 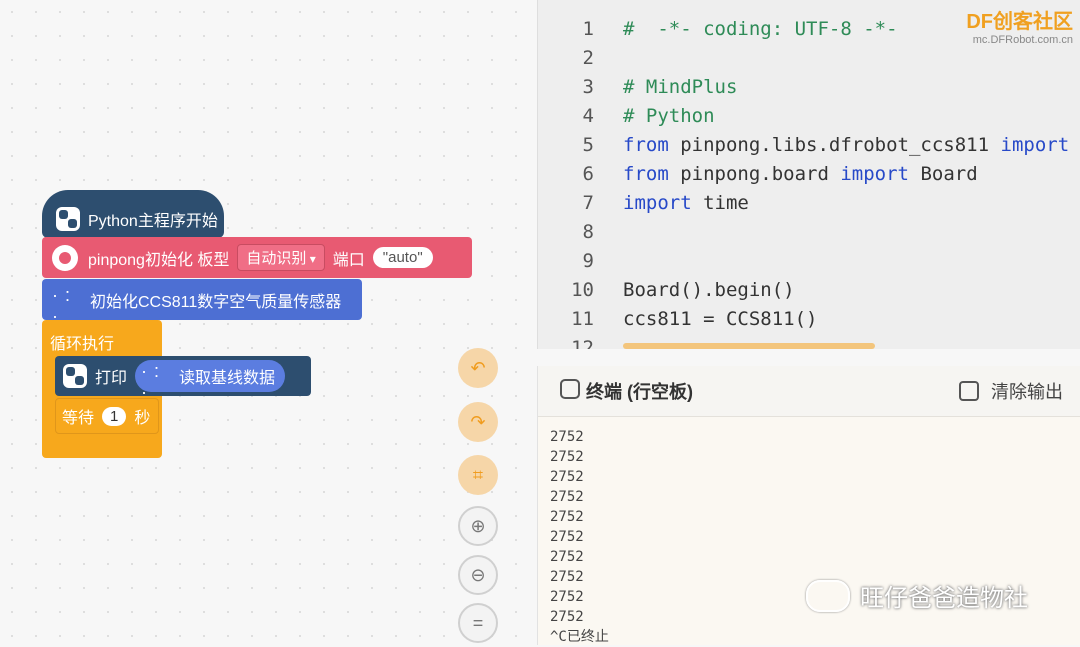 What do you see at coordinates (111, 378) in the screenshot?
I see `print-label: 打印` at bounding box center [111, 378].